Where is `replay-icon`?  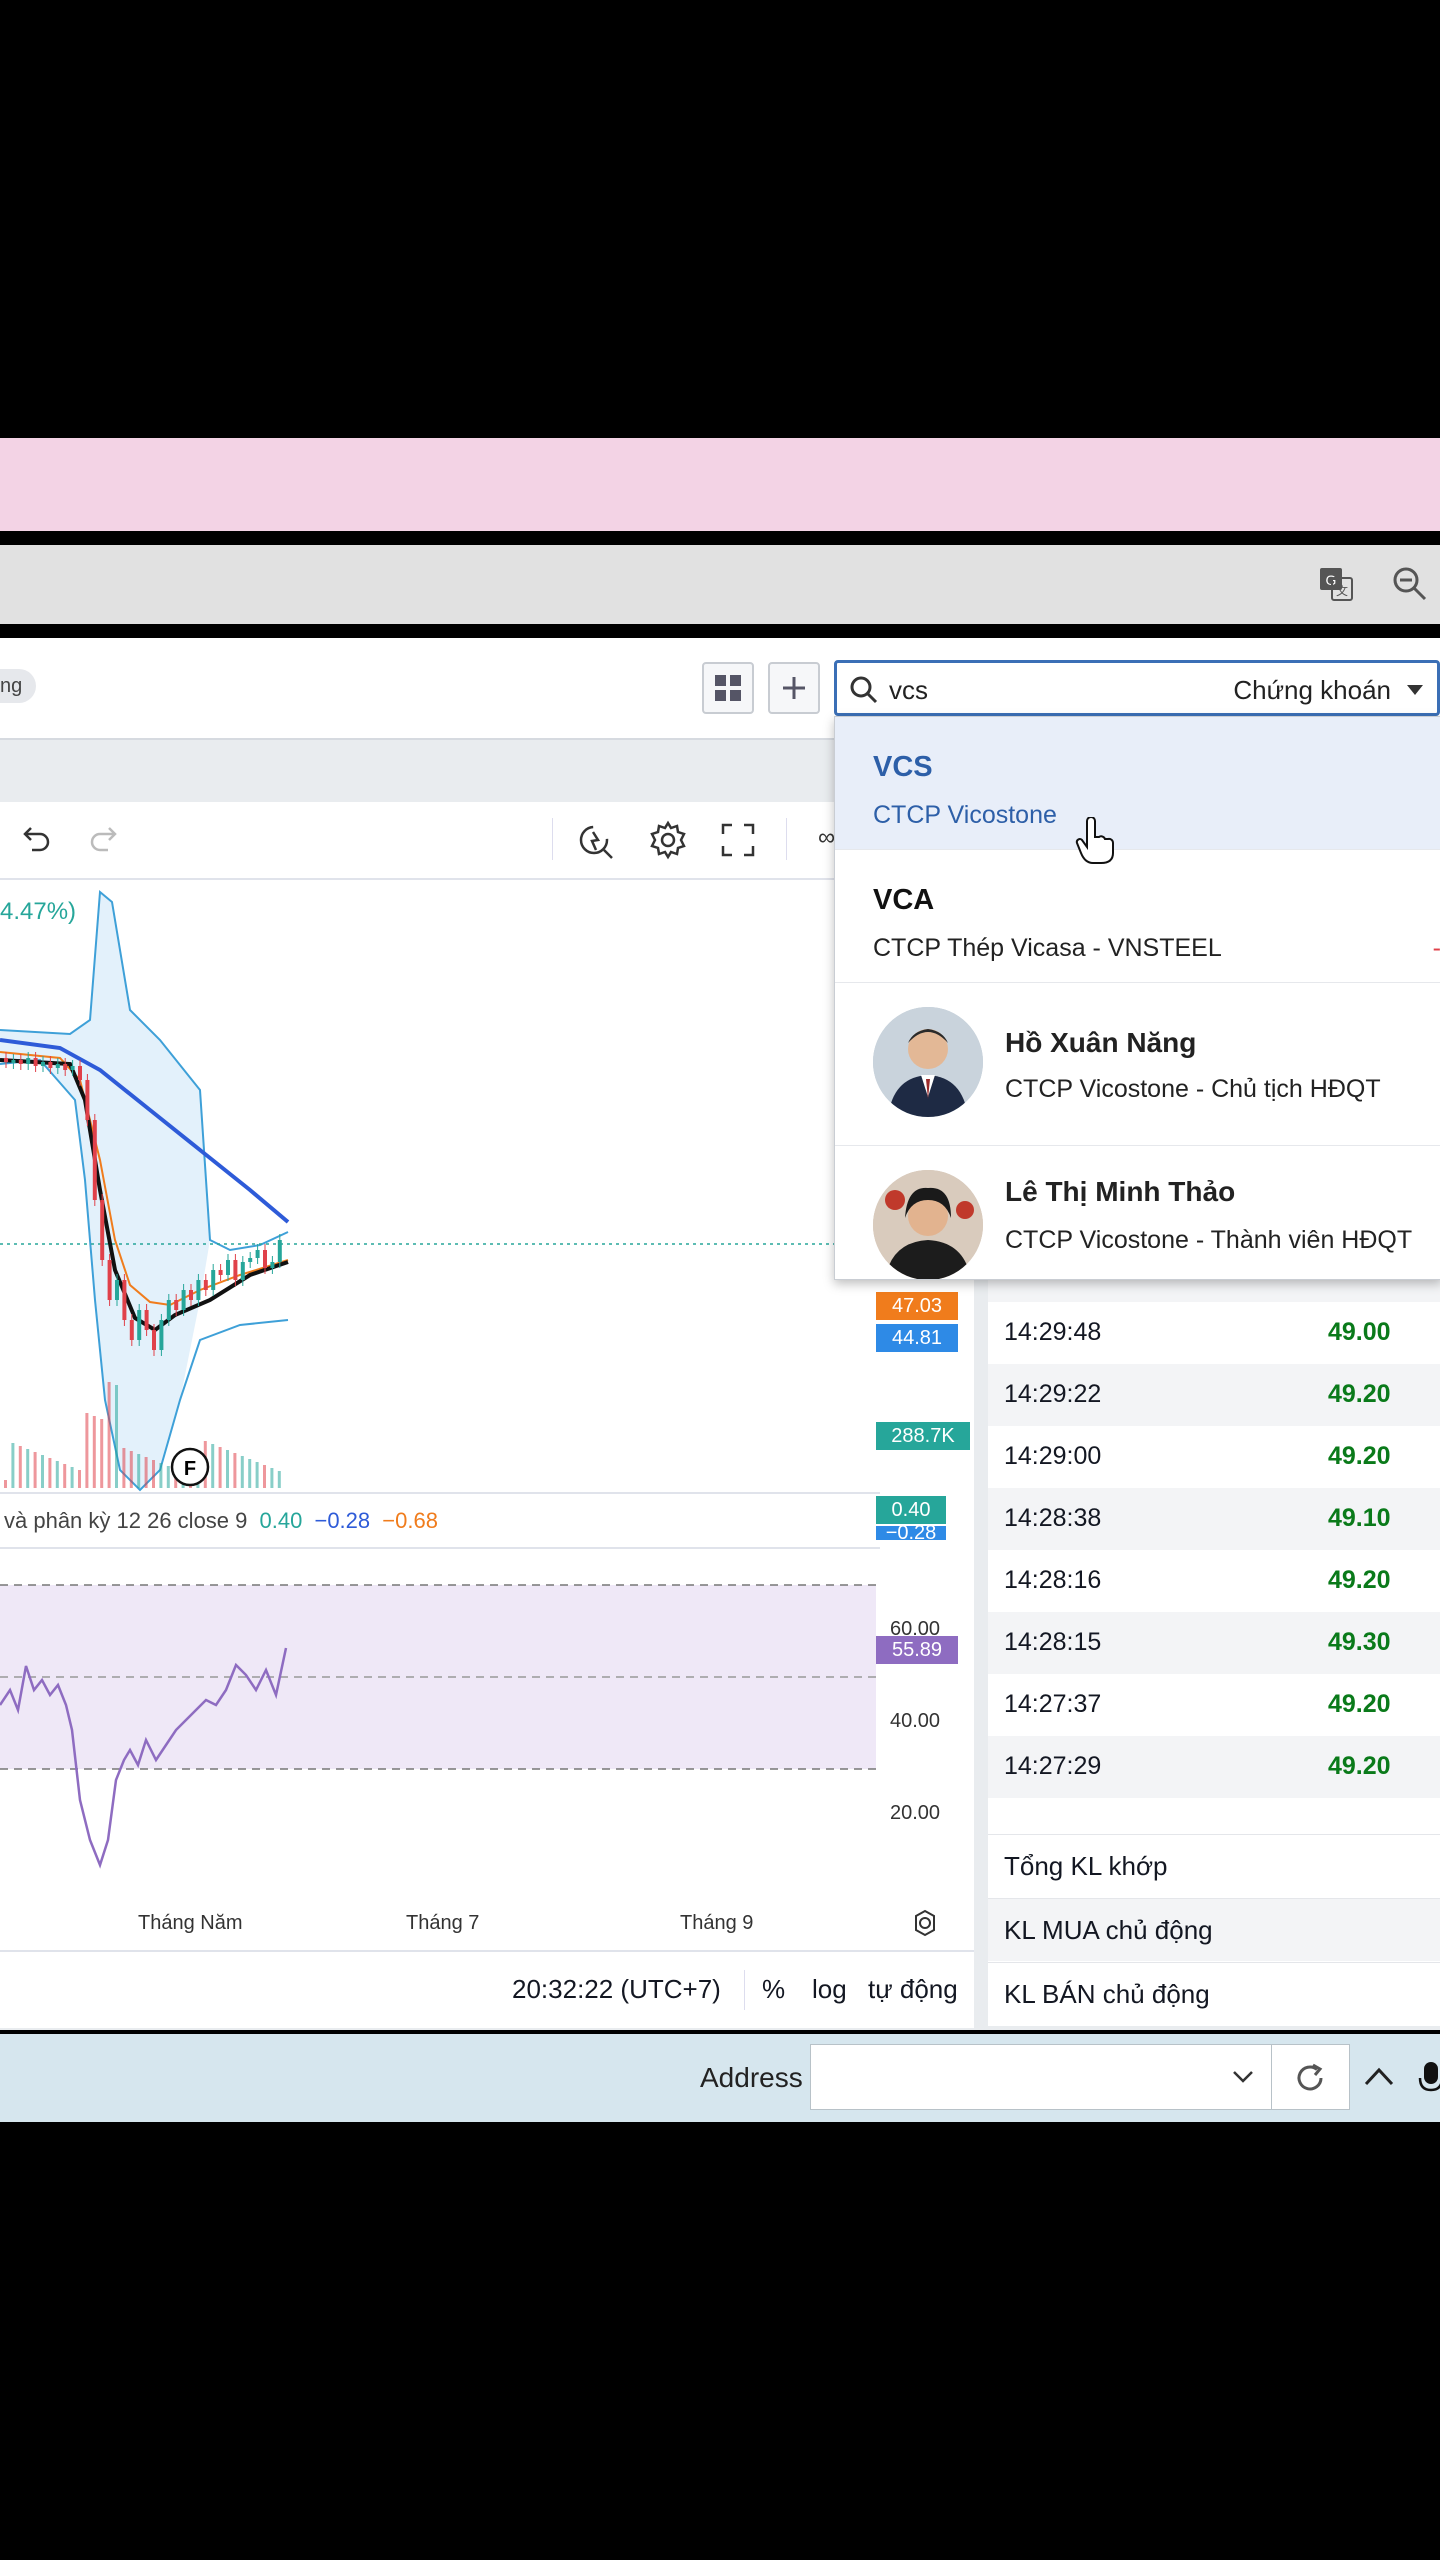
replay-icon is located at coordinates (596, 840).